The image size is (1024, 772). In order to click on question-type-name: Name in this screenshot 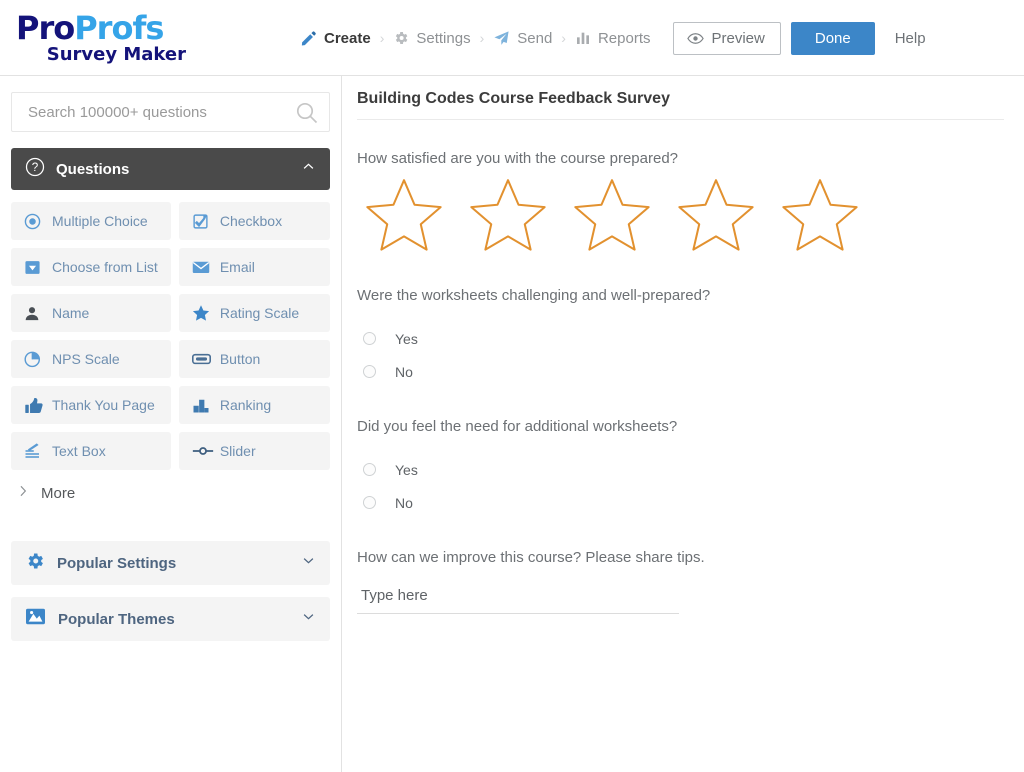, I will do `click(91, 313)`.